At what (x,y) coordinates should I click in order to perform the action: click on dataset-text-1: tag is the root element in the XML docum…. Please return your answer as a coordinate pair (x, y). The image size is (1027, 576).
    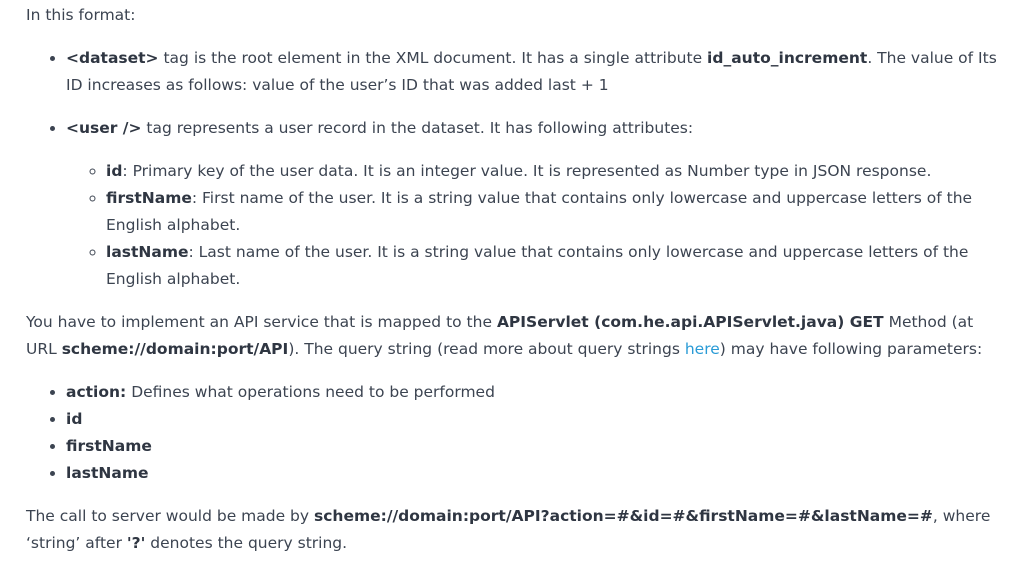
    Looking at the image, I should click on (433, 58).